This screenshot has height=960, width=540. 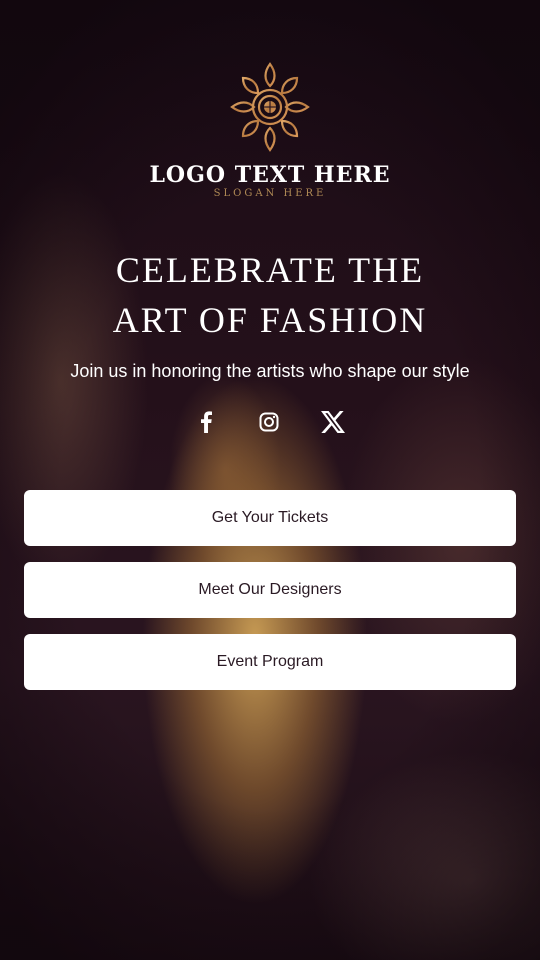 I want to click on instagram-link, so click(x=269, y=422).